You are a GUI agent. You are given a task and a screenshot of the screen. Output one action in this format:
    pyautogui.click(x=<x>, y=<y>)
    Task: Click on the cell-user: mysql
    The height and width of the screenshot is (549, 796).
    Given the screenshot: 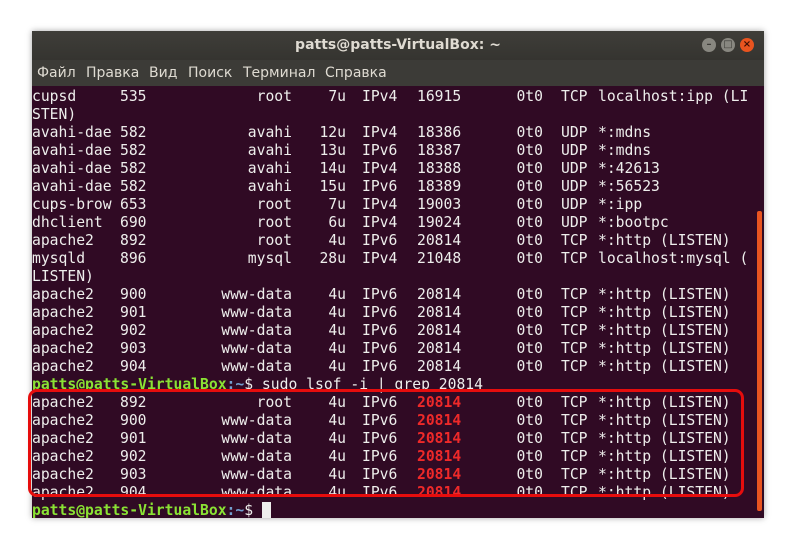 What is the action you would take?
    pyautogui.click(x=269, y=258)
    